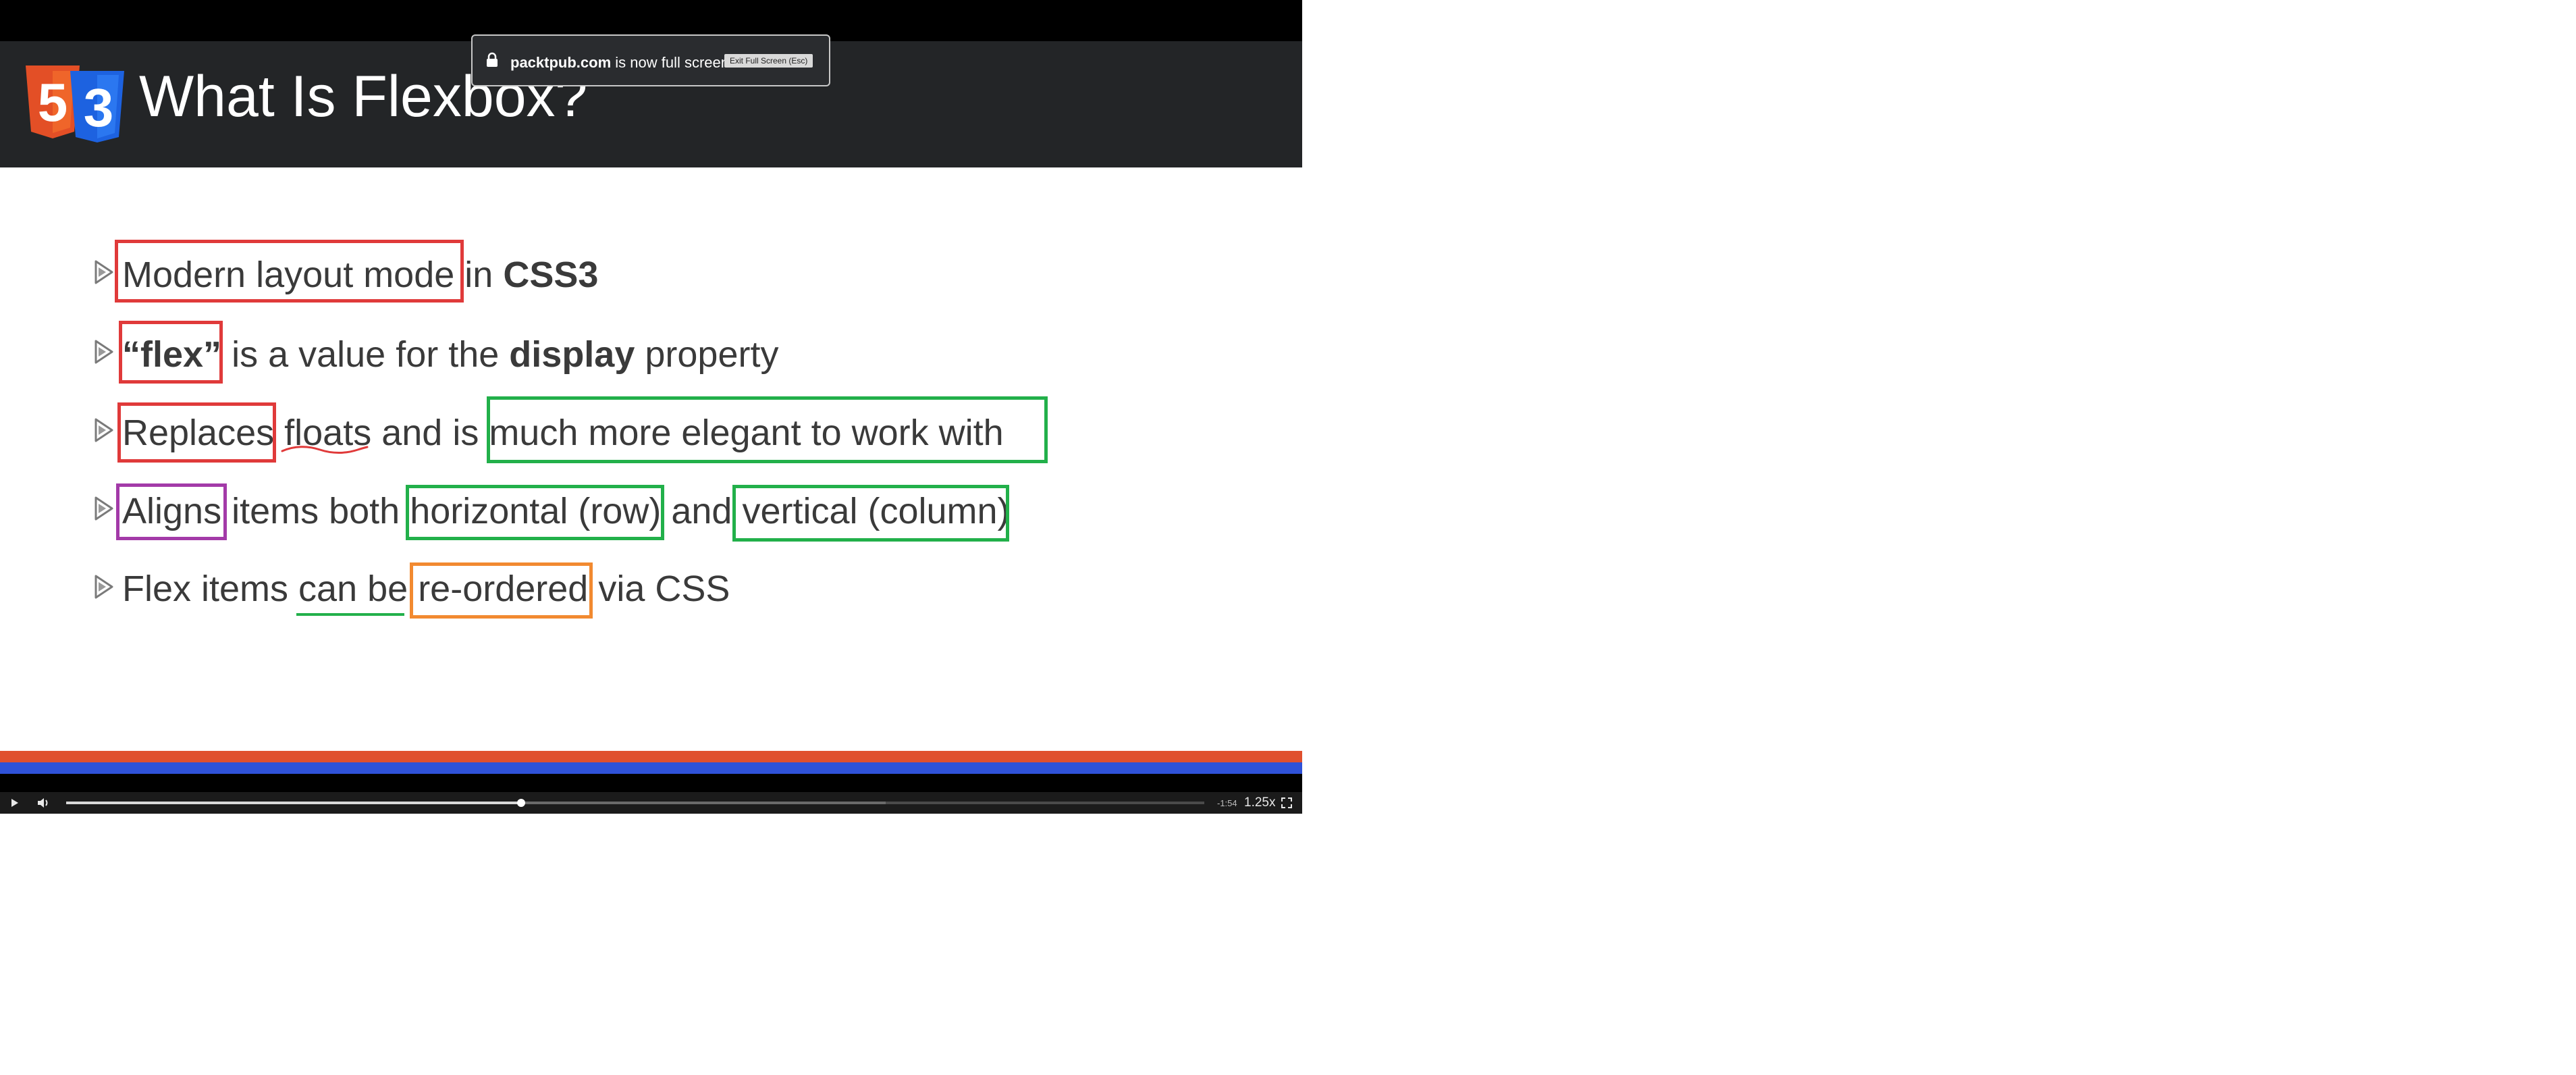 The image size is (2576, 1075). I want to click on progress-played, so click(294, 803).